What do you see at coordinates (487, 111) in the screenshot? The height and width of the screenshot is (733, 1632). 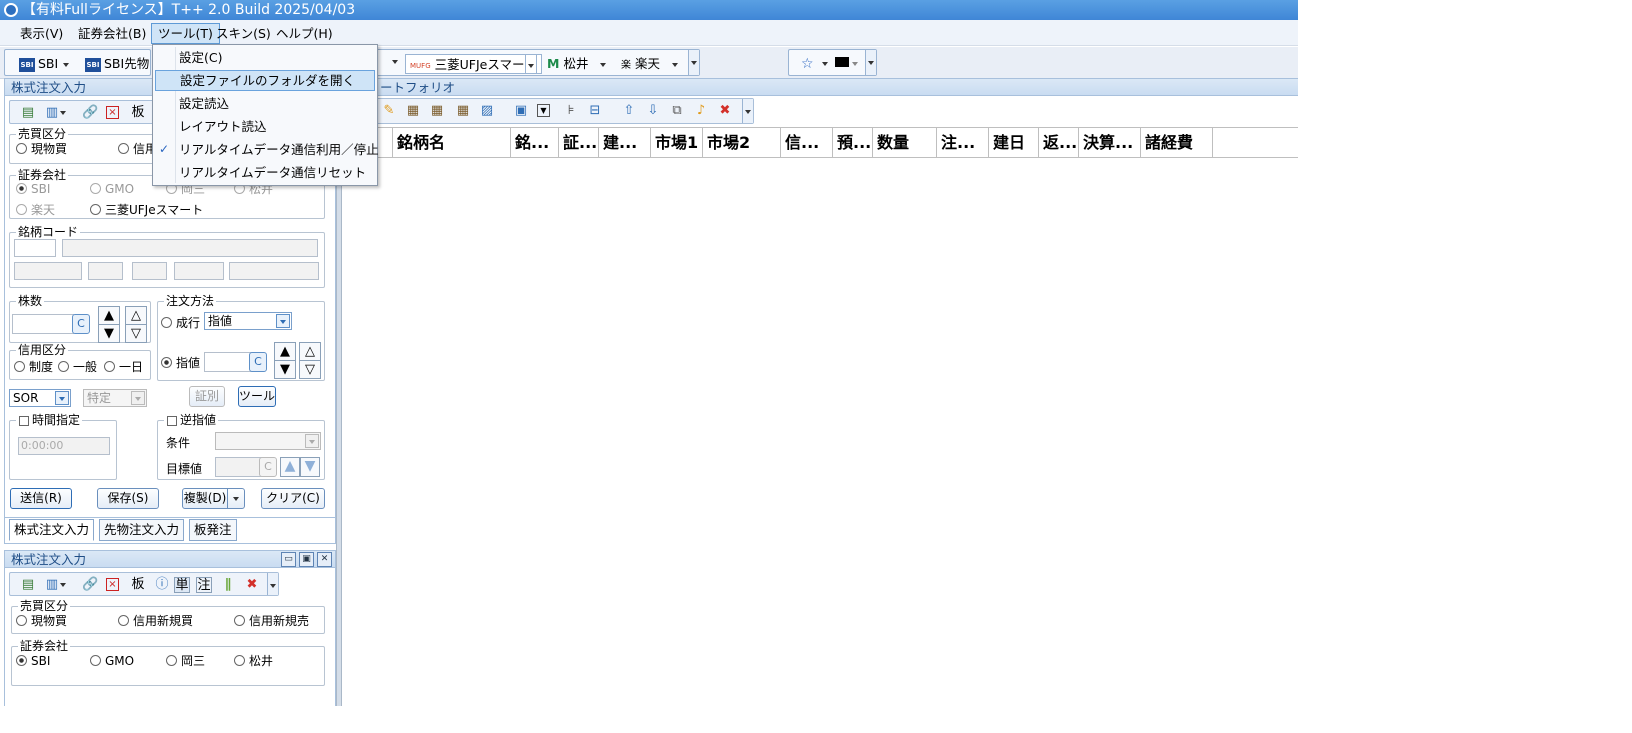 I see `chart-icon: ▨` at bounding box center [487, 111].